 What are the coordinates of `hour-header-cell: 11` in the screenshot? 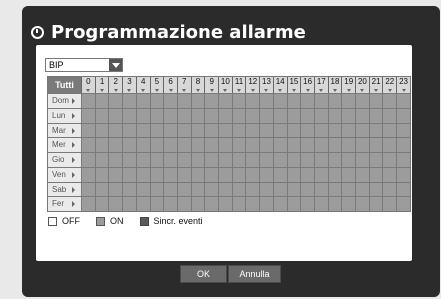 It's located at (238, 85).